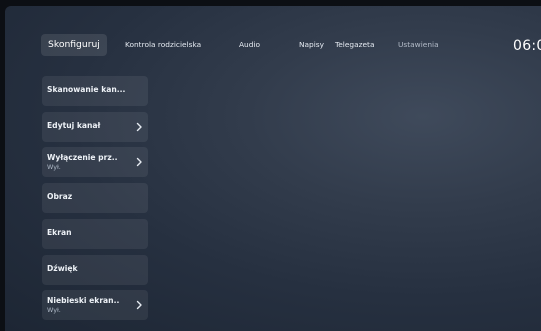 Image resolution: width=541 pixels, height=331 pixels. I want to click on menu-item-label: Dźwięk, so click(62, 268).